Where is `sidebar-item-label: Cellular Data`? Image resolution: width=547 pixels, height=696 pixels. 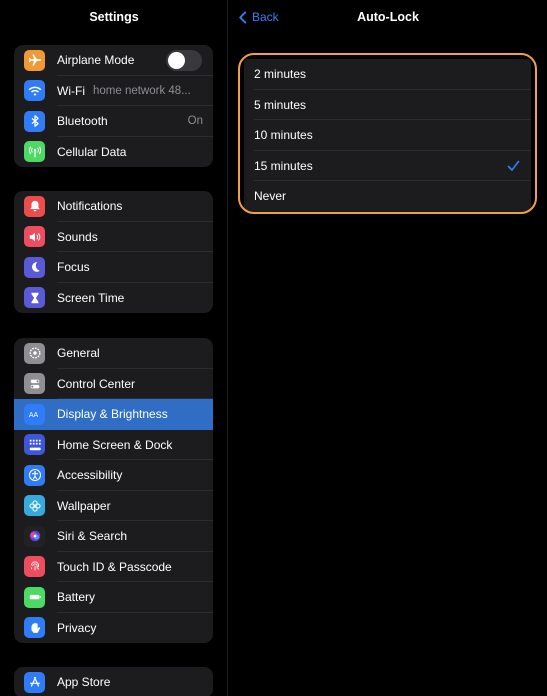
sidebar-item-label: Cellular Data is located at coordinates (92, 151).